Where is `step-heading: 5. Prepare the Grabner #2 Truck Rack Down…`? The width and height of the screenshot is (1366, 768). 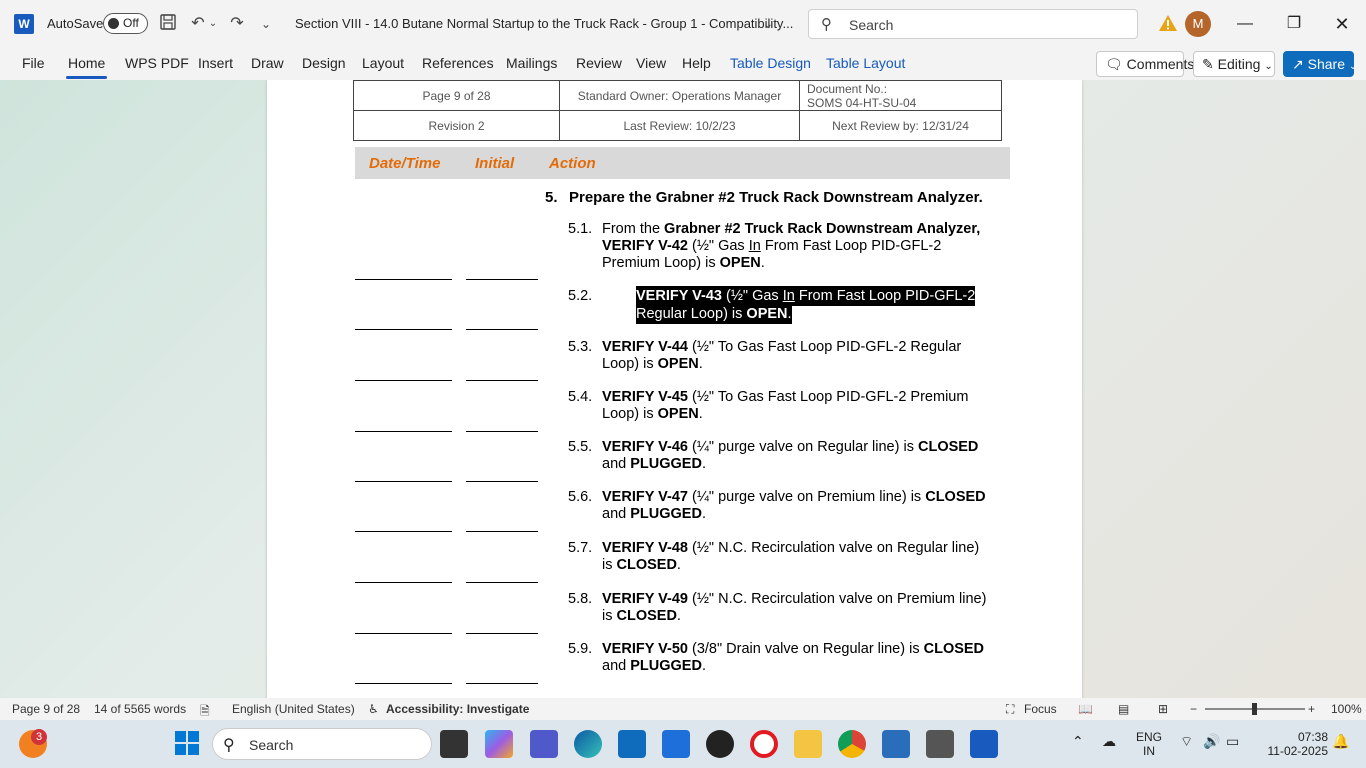 step-heading: 5. Prepare the Grabner #2 Truck Rack Down… is located at coordinates (764, 197).